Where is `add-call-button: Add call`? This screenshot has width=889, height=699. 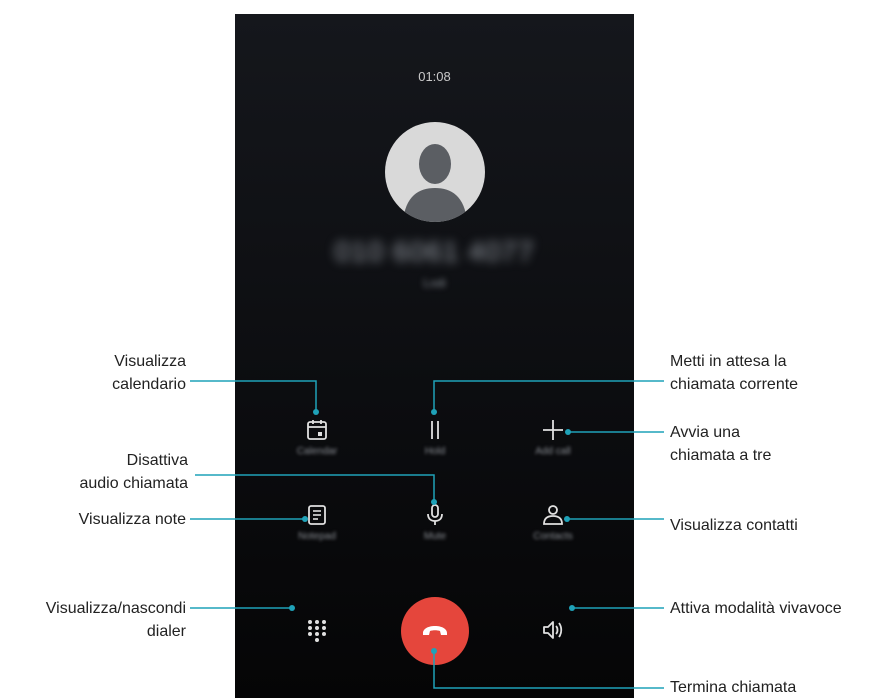 add-call-button: Add call is located at coordinates (553, 437).